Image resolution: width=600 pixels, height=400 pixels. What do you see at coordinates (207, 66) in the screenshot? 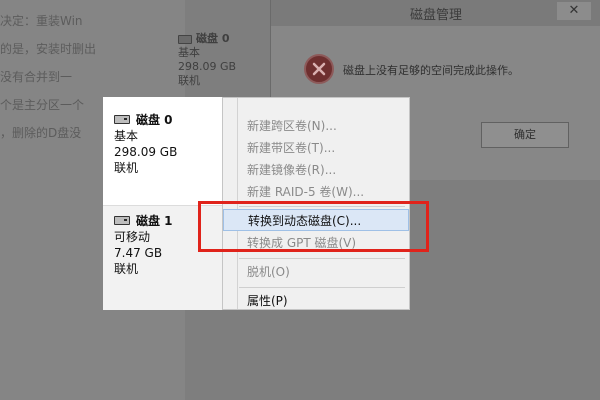
I see `bg-disk-size: 298.09 GB` at bounding box center [207, 66].